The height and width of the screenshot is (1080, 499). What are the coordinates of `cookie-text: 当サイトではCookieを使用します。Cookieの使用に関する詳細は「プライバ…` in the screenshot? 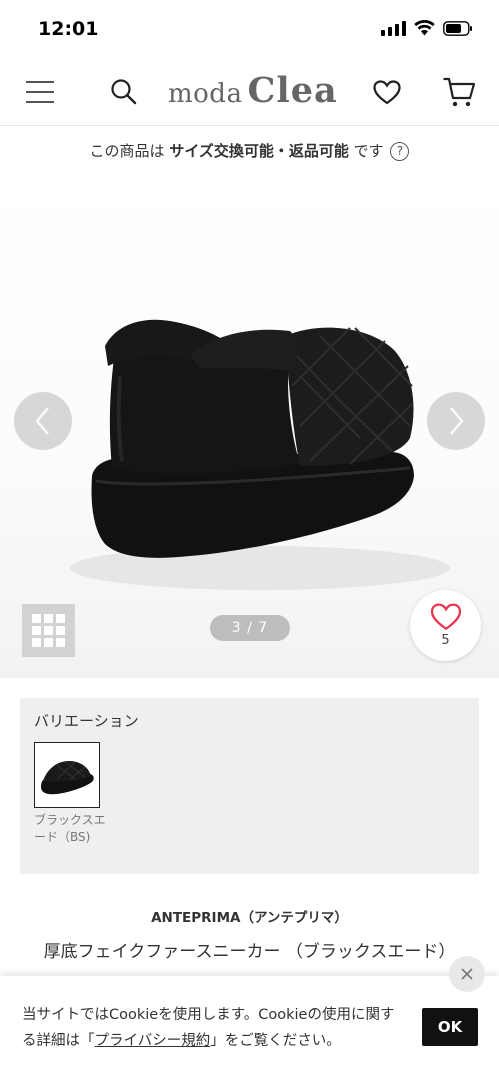 It's located at (215, 1028).